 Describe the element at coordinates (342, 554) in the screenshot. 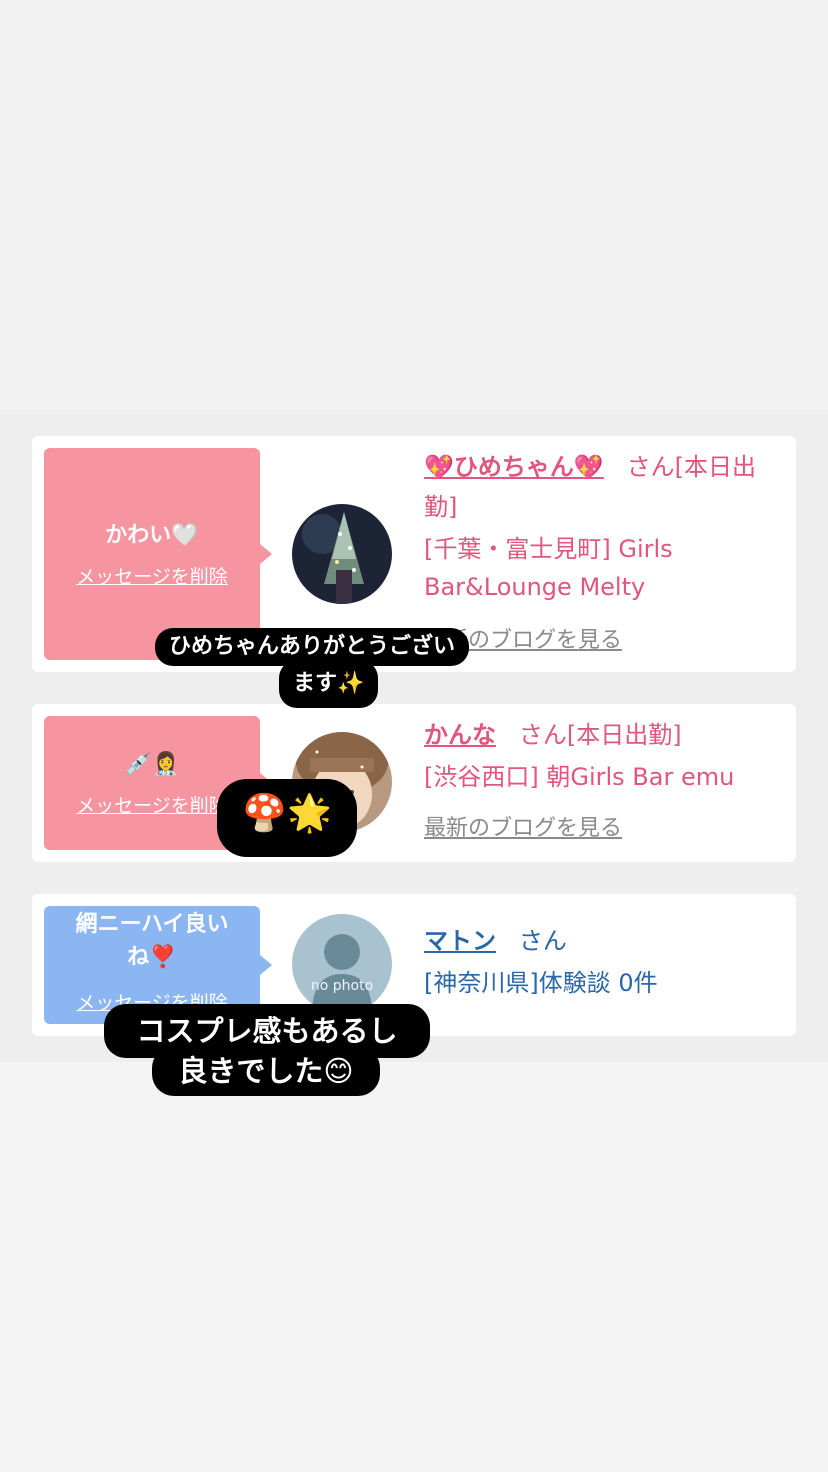

I see `avatar` at that location.